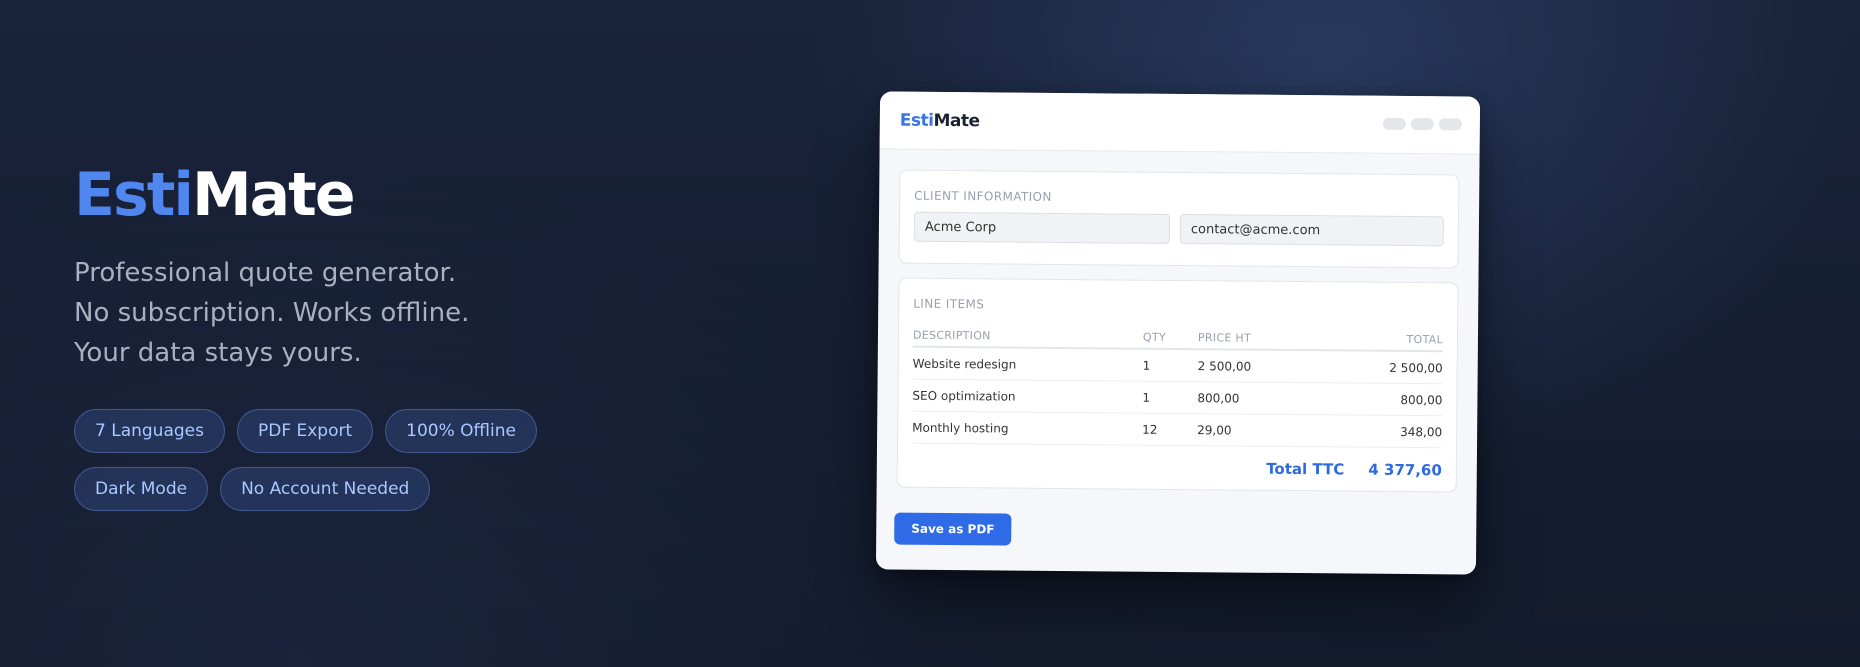 This screenshot has height=667, width=1860. What do you see at coordinates (1394, 123) in the screenshot?
I see `minimize-button` at bounding box center [1394, 123].